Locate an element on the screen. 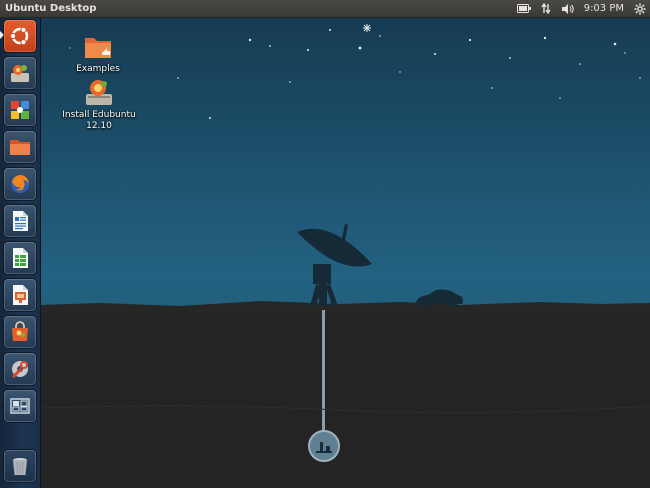 This screenshot has width=650, height=488. libreoffice-calc-button is located at coordinates (20, 258).